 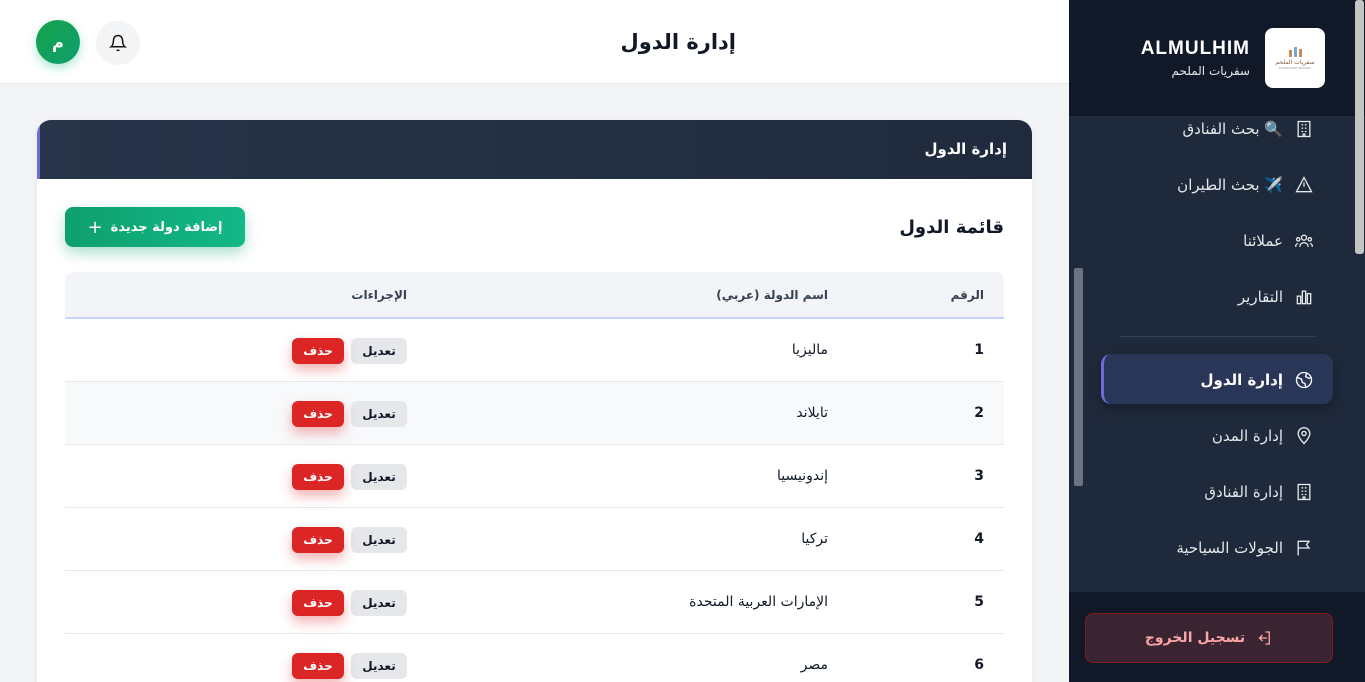 I want to click on row-number: 2, so click(x=979, y=413).